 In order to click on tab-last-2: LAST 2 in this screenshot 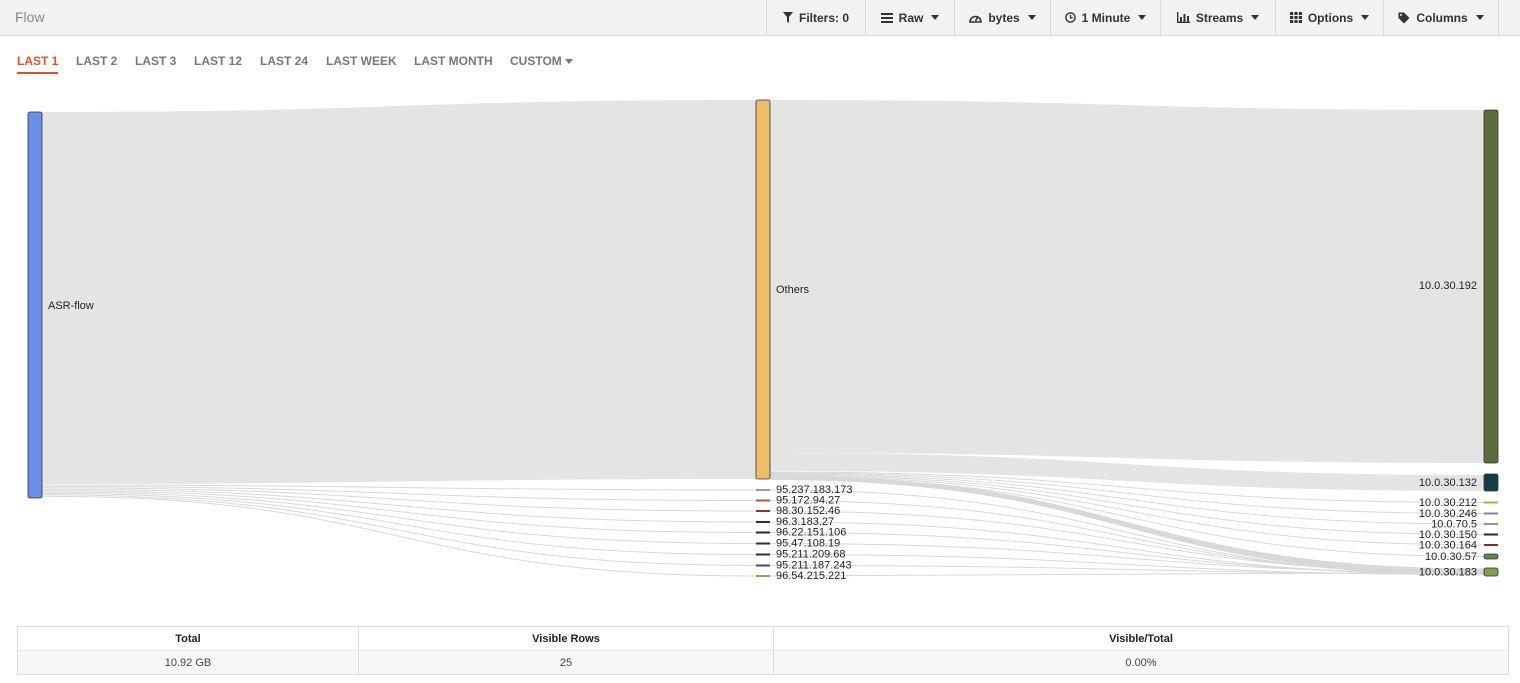, I will do `click(96, 63)`.